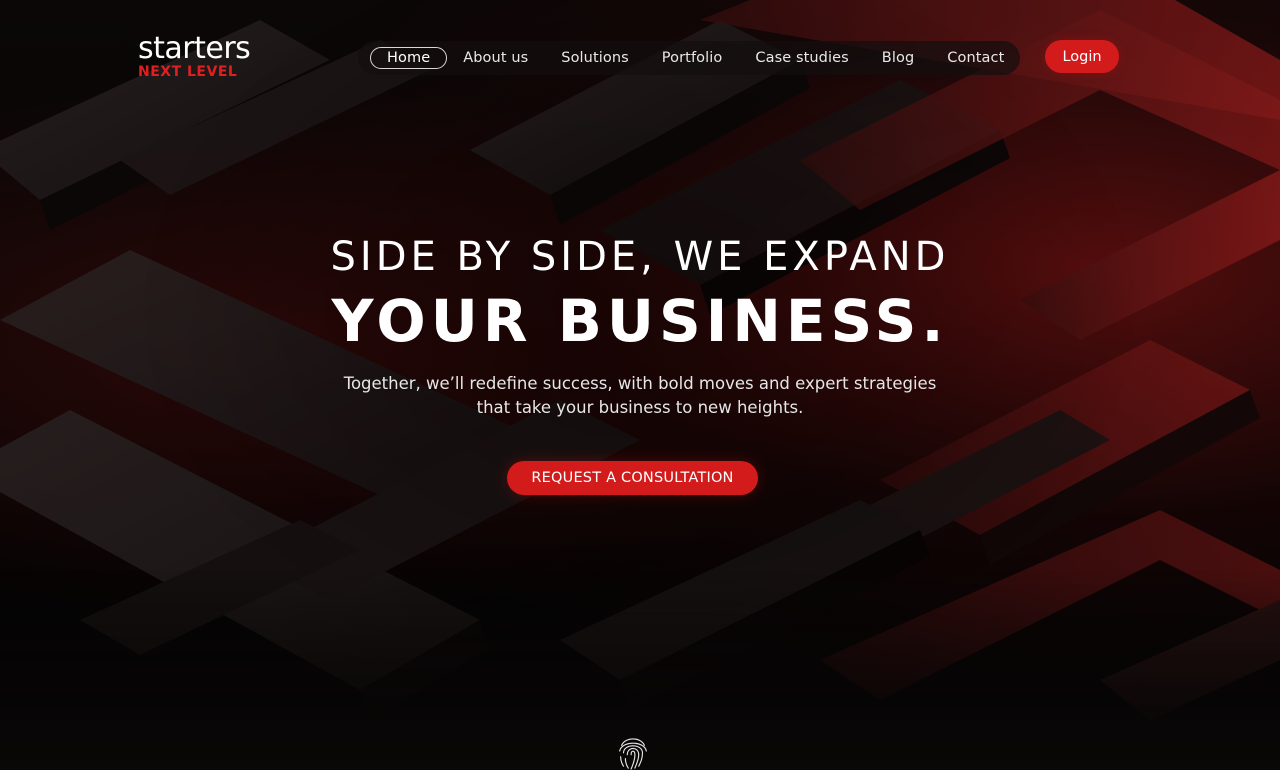 The image size is (1280, 770). What do you see at coordinates (1082, 56) in the screenshot?
I see `login-button: Login` at bounding box center [1082, 56].